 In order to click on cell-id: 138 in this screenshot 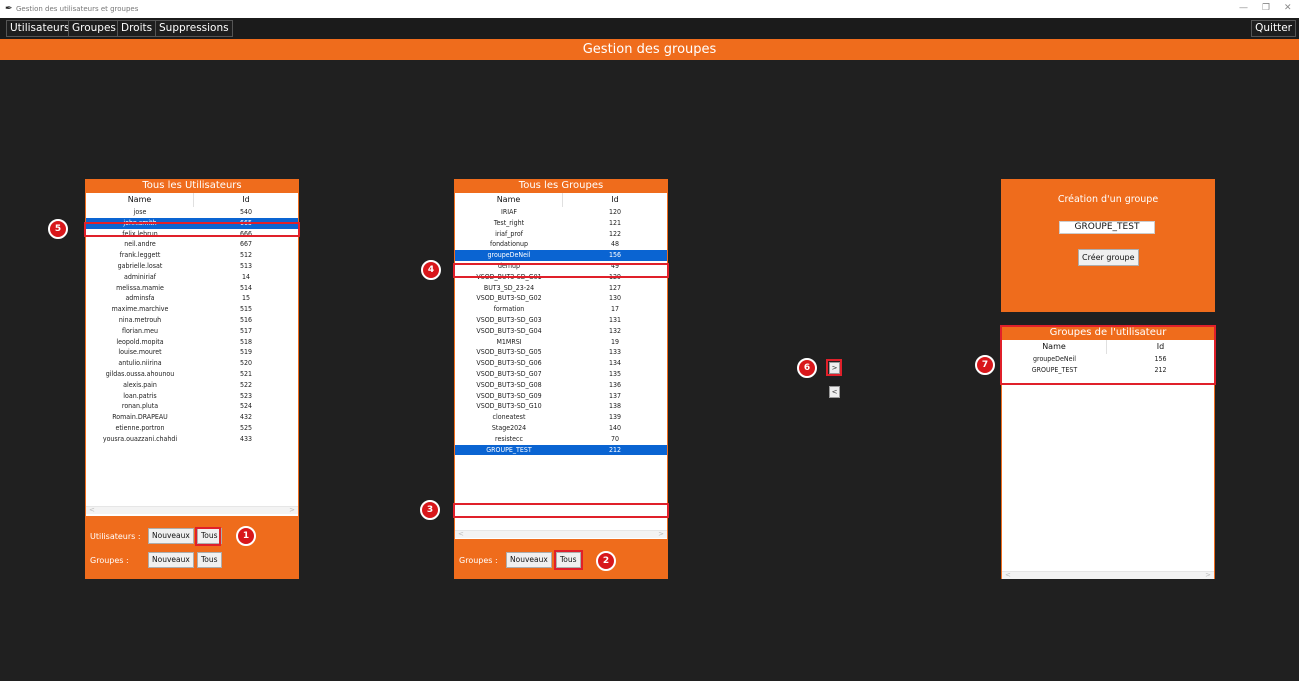, I will do `click(615, 406)`.